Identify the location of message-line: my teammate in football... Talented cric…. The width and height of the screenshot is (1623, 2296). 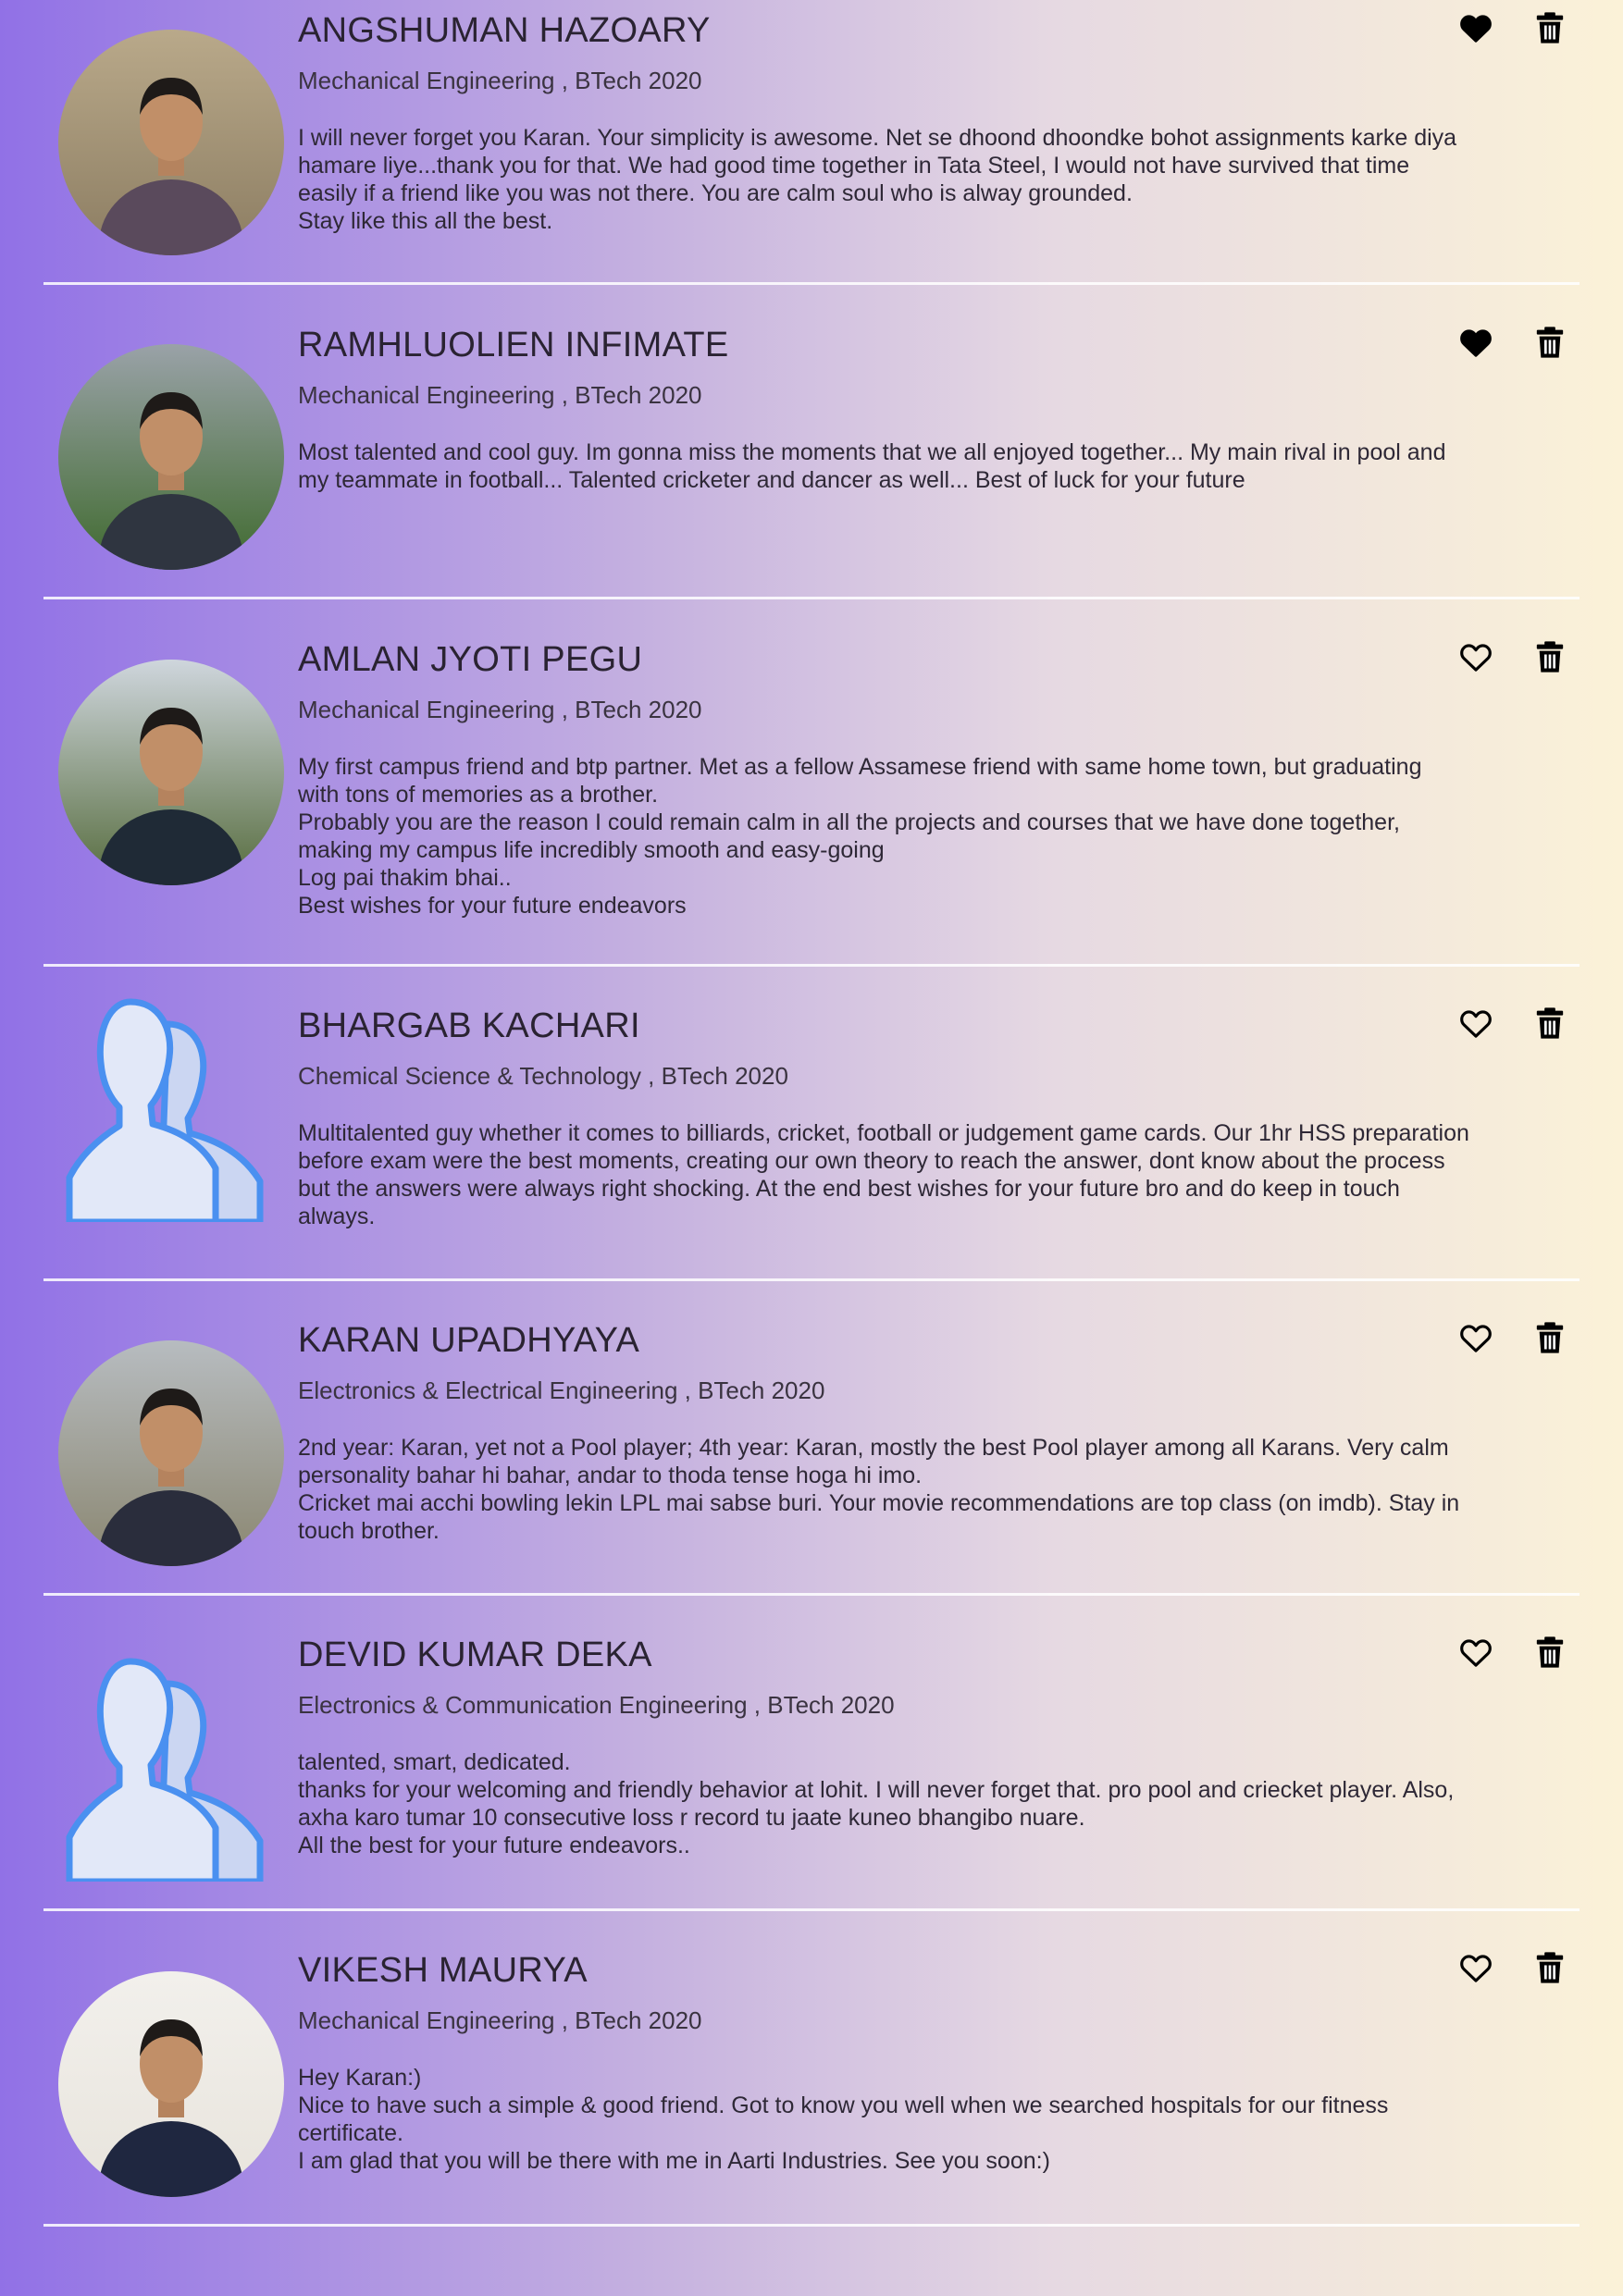
(771, 480).